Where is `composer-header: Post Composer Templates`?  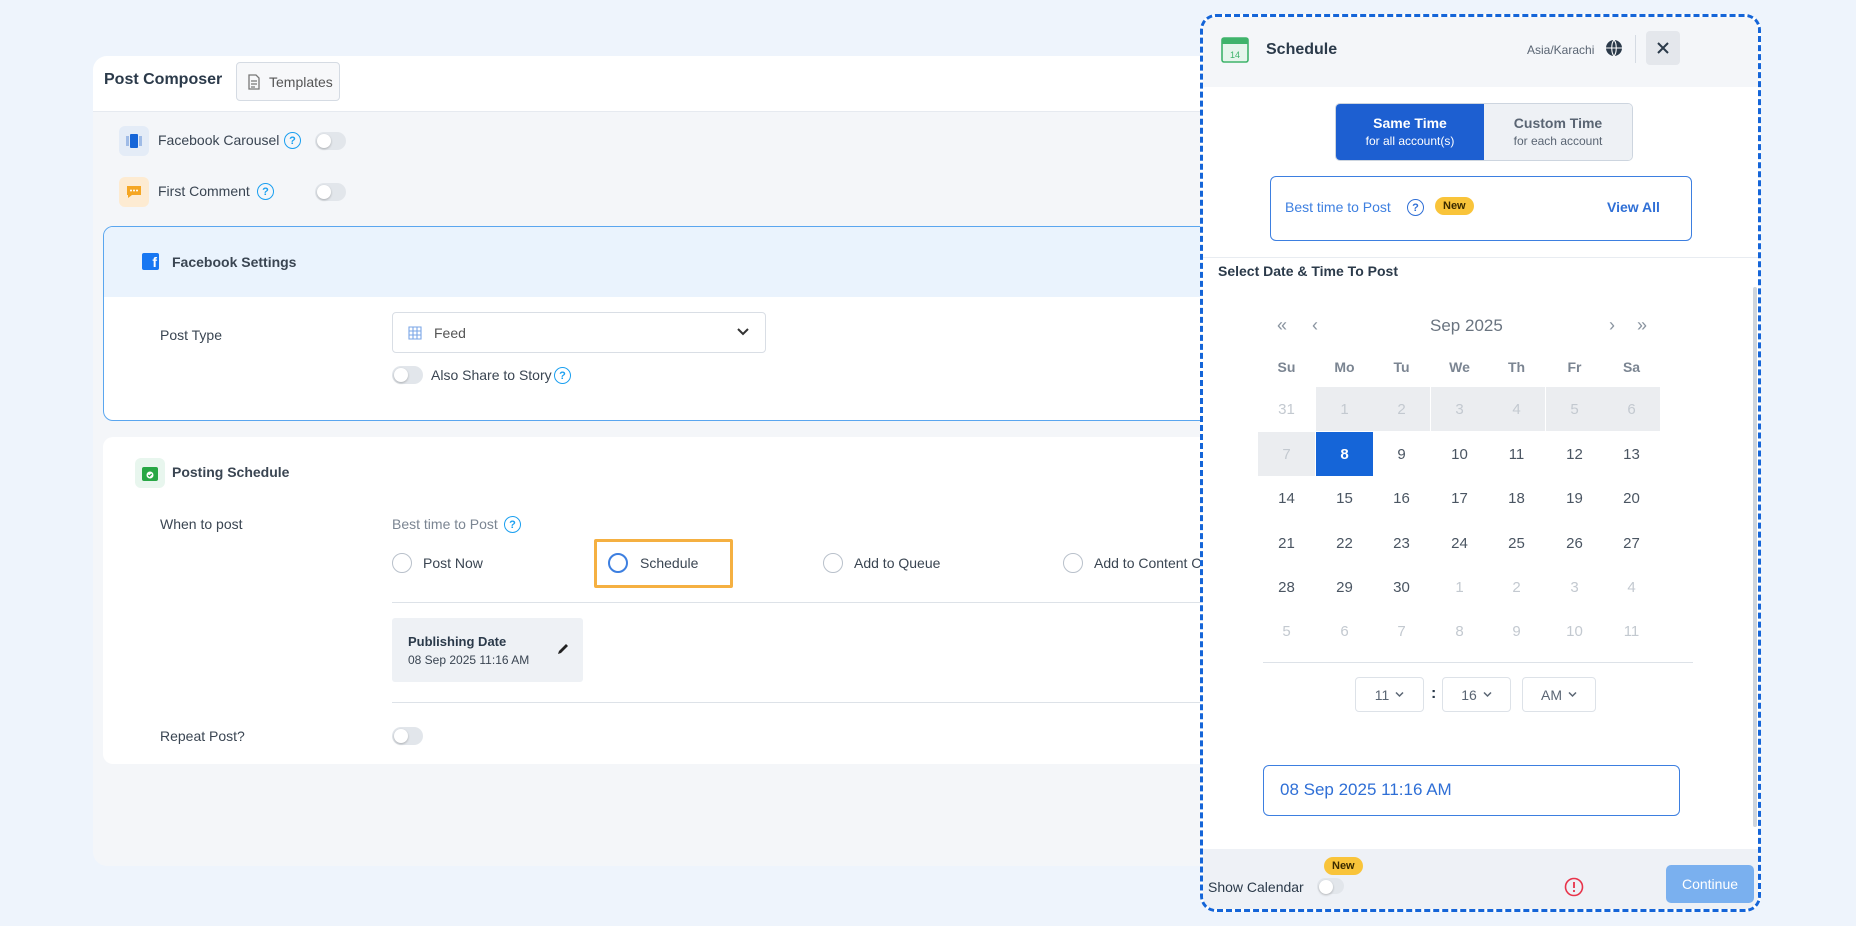 composer-header: Post Composer Templates is located at coordinates (668, 84).